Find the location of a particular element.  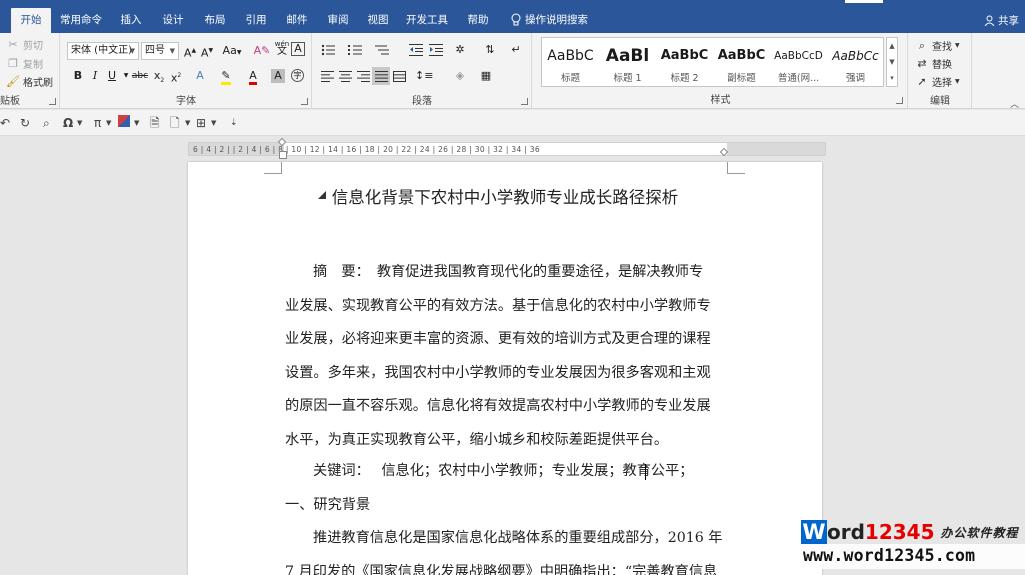

cut-button: ✂ 剪切 is located at coordinates (24, 45).